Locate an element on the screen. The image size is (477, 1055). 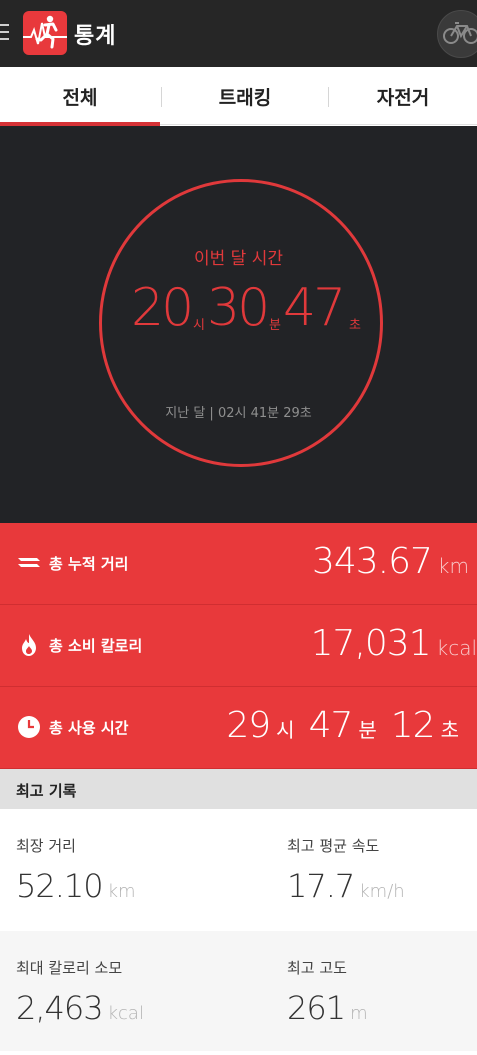
minutes-value: 30 is located at coordinates (238, 308).